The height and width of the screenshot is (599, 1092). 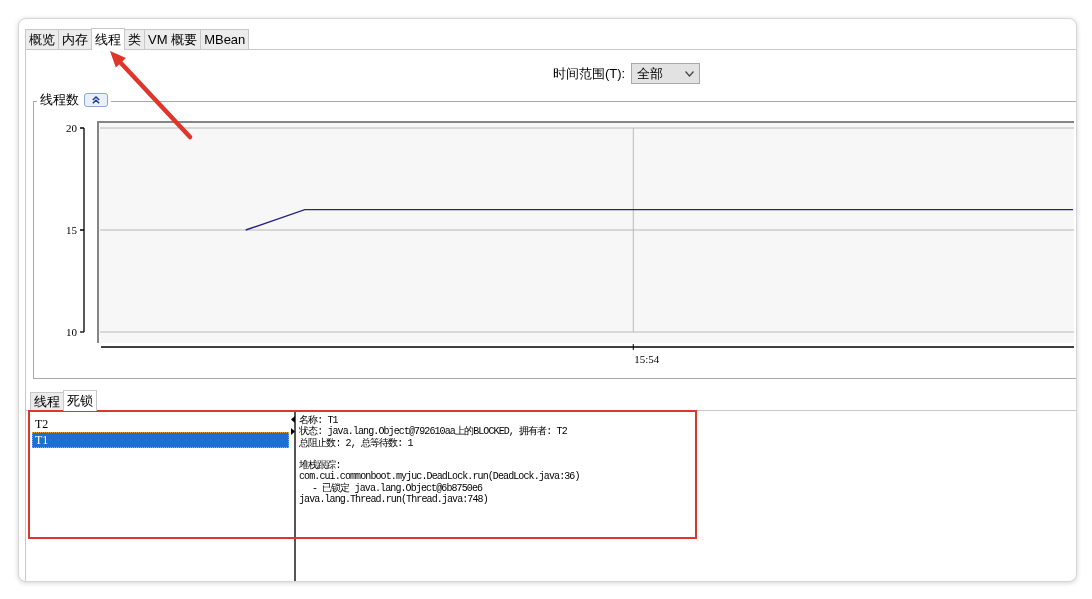 What do you see at coordinates (394, 500) in the screenshot?
I see `stack-frame-text: java.lang.Thread.run(Thread.java:748)` at bounding box center [394, 500].